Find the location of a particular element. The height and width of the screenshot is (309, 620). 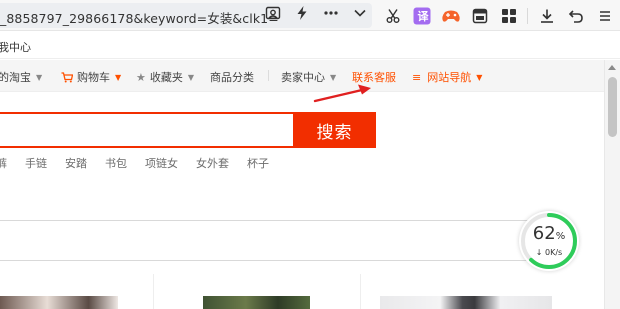

menu-icon is located at coordinates (604, 16).